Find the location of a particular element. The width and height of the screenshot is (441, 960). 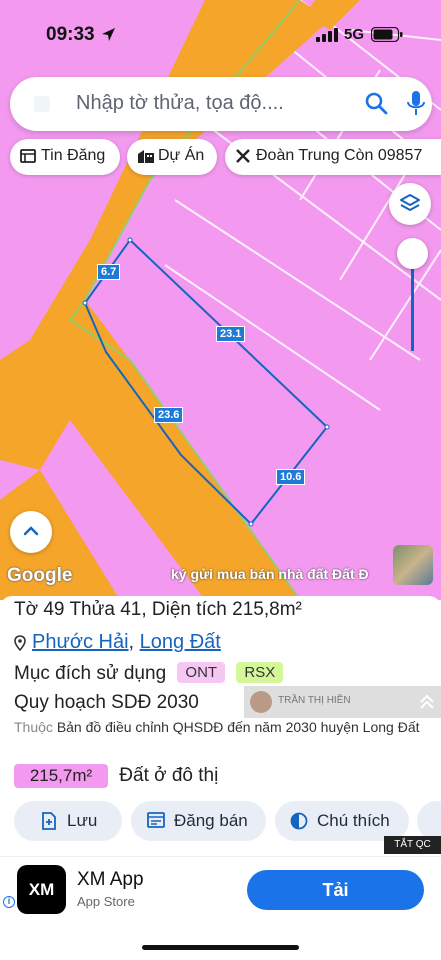

chip-listings: Tin Đăng is located at coordinates (65, 157).